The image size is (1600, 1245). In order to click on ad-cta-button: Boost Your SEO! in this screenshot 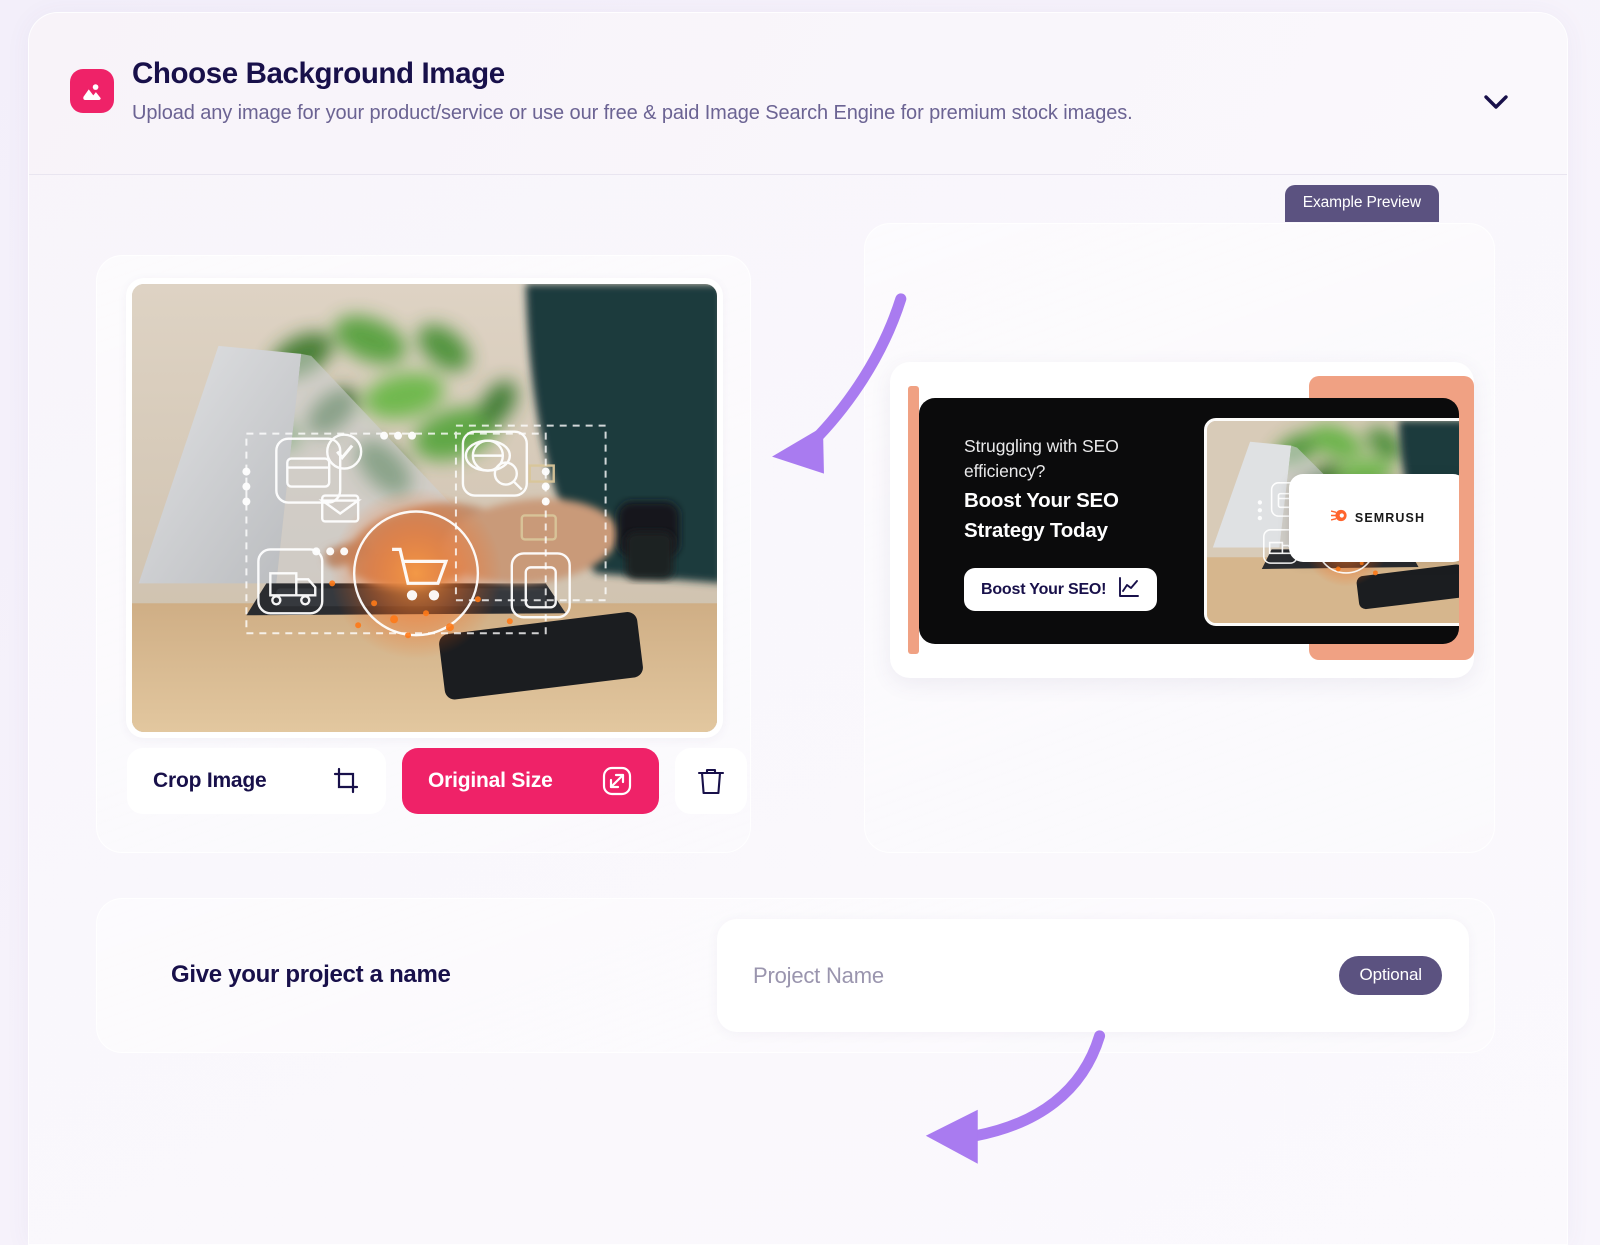, I will do `click(1061, 589)`.